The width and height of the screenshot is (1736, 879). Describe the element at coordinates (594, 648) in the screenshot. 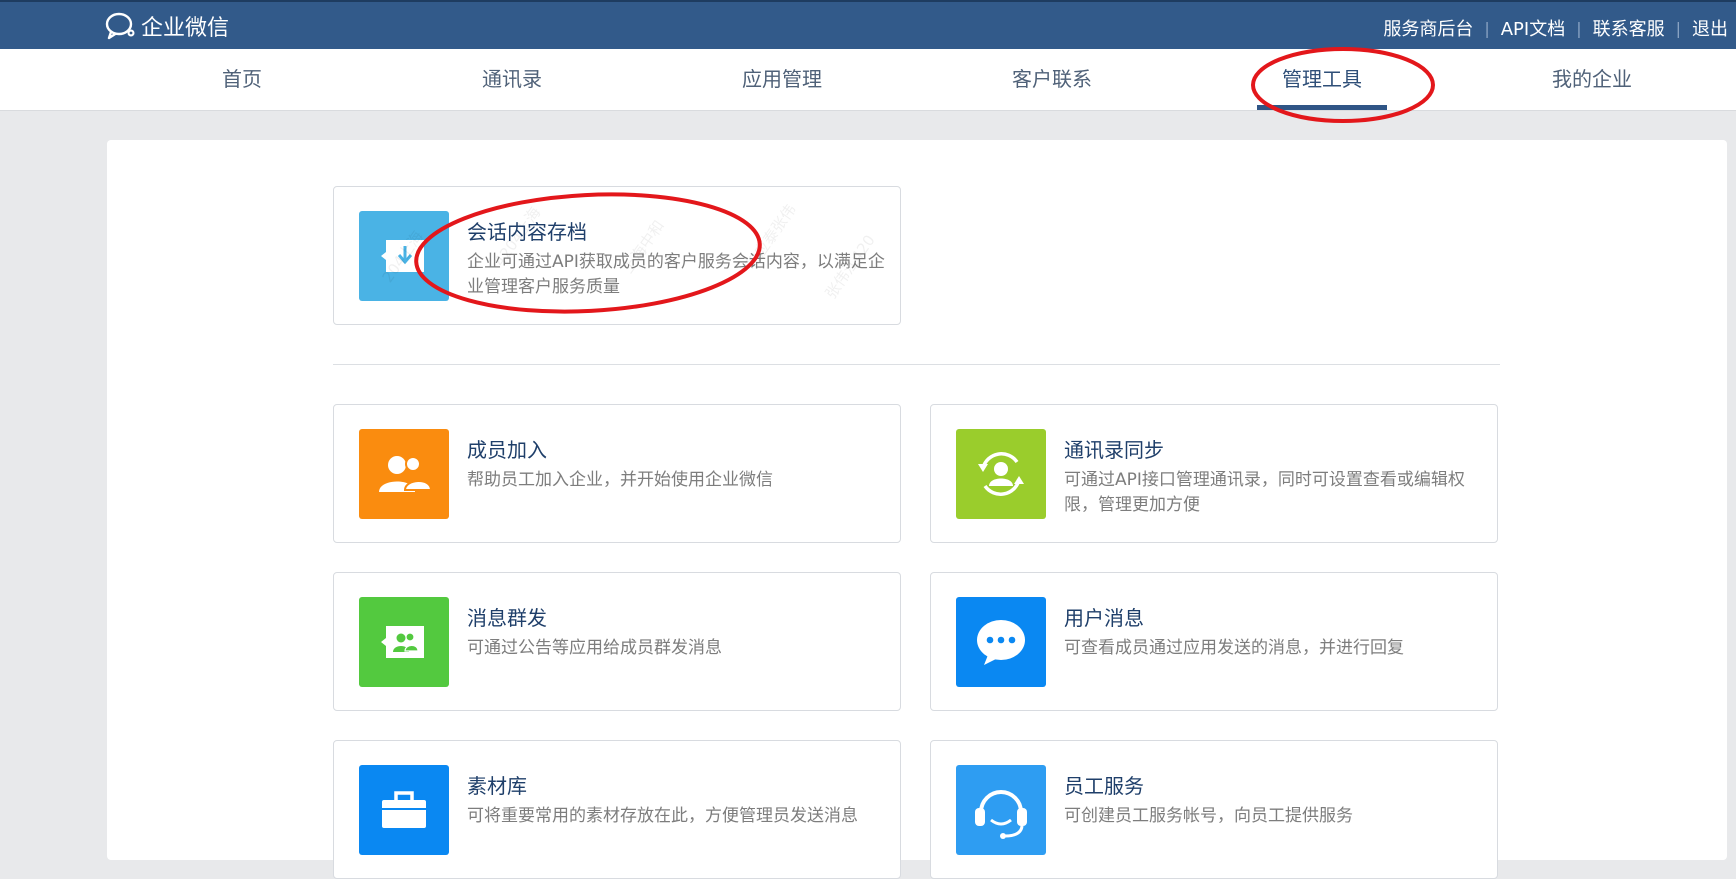

I see `card-description: 可通过公告等应用给成员群发消息` at that location.